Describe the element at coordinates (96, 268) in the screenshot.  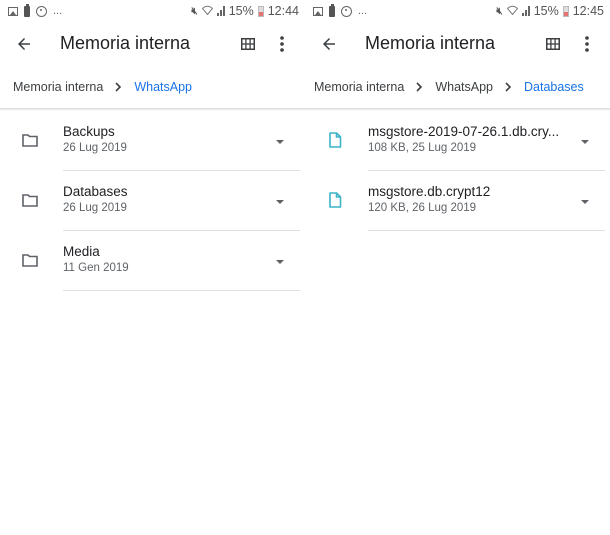
I see `item-date: 11 Gen 2019` at that location.